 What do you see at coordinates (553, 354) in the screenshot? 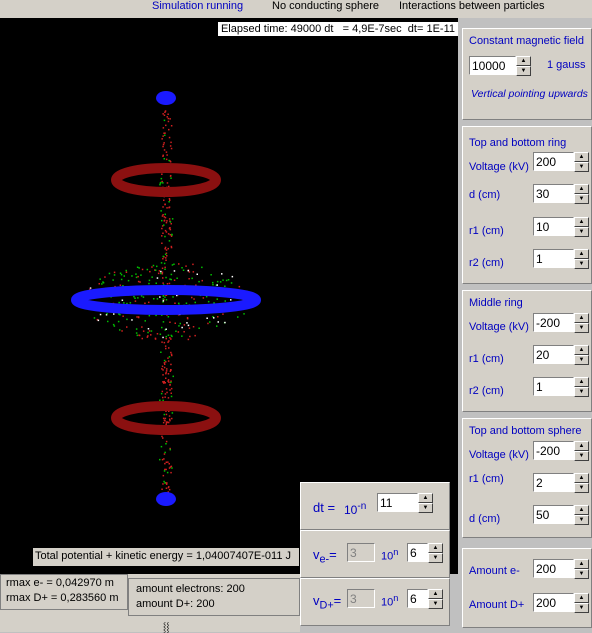
I see `middle-r1-input` at bounding box center [553, 354].